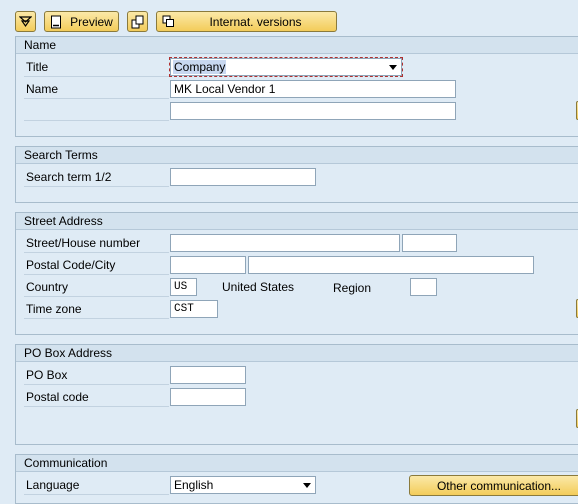  What do you see at coordinates (96, 485) in the screenshot?
I see `language-label: Language` at bounding box center [96, 485].